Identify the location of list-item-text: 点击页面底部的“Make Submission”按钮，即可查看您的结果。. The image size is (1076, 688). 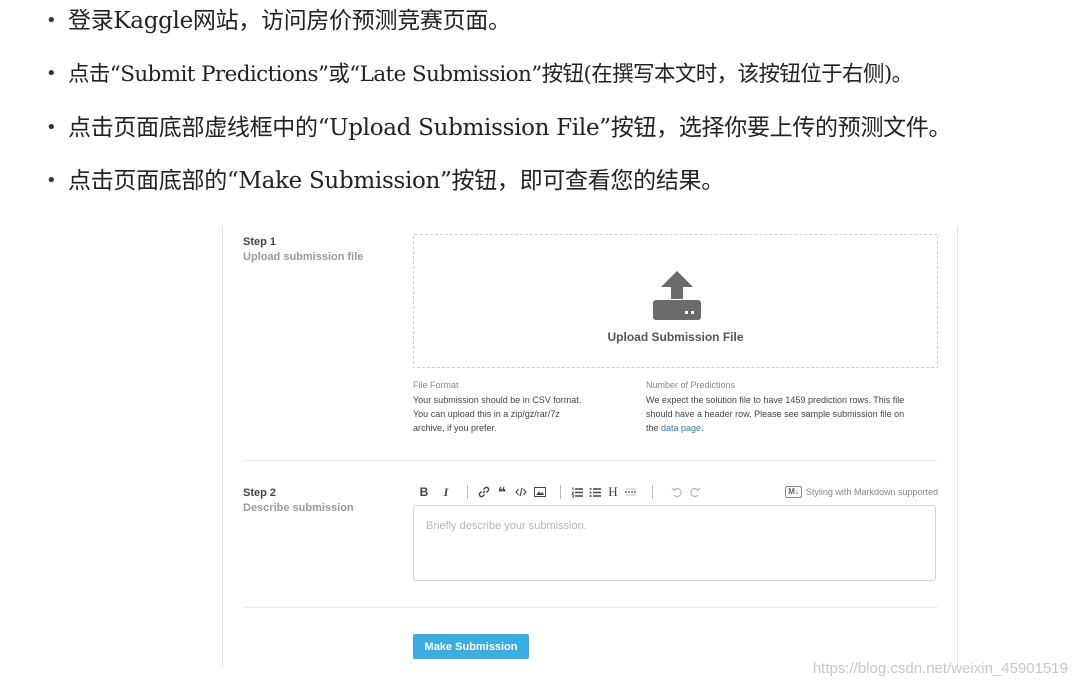
(396, 181).